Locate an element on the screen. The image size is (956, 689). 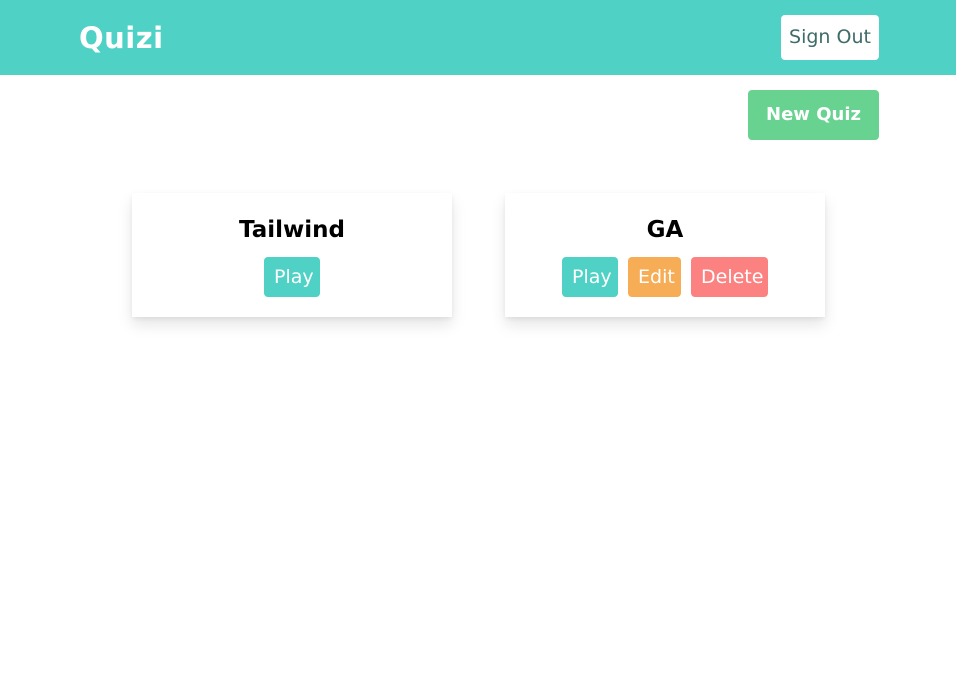
quiz-actions: Play is located at coordinates (292, 277).